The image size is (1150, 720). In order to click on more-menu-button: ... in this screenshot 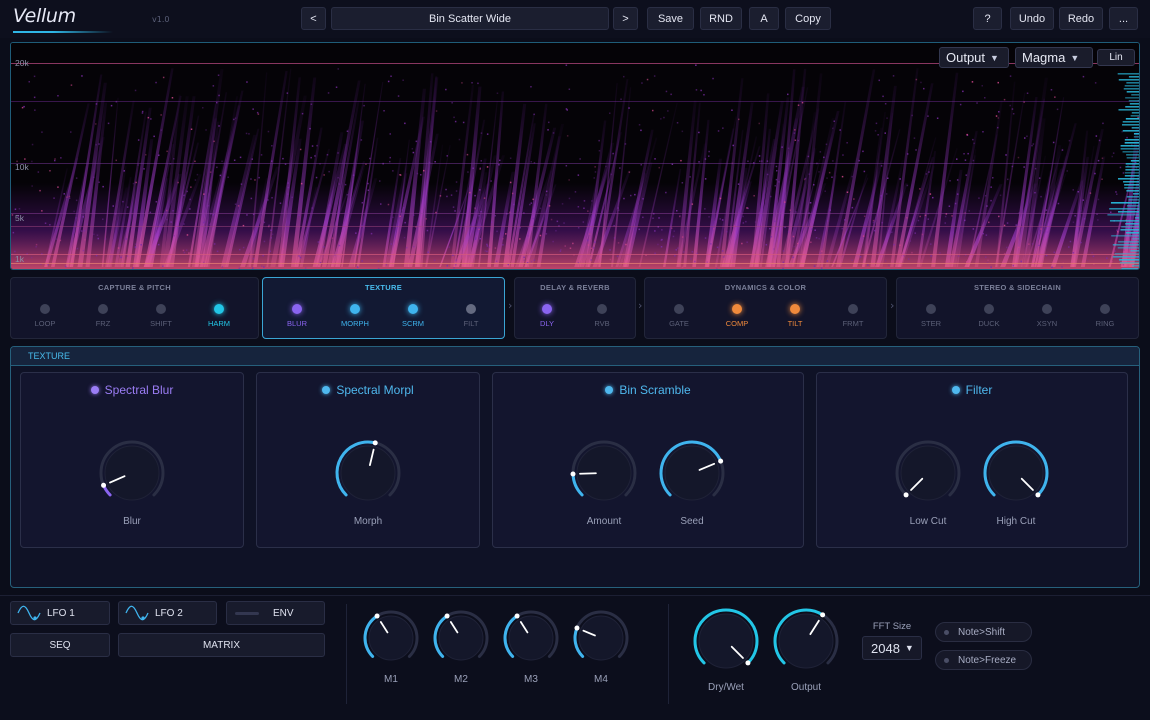, I will do `click(1123, 18)`.